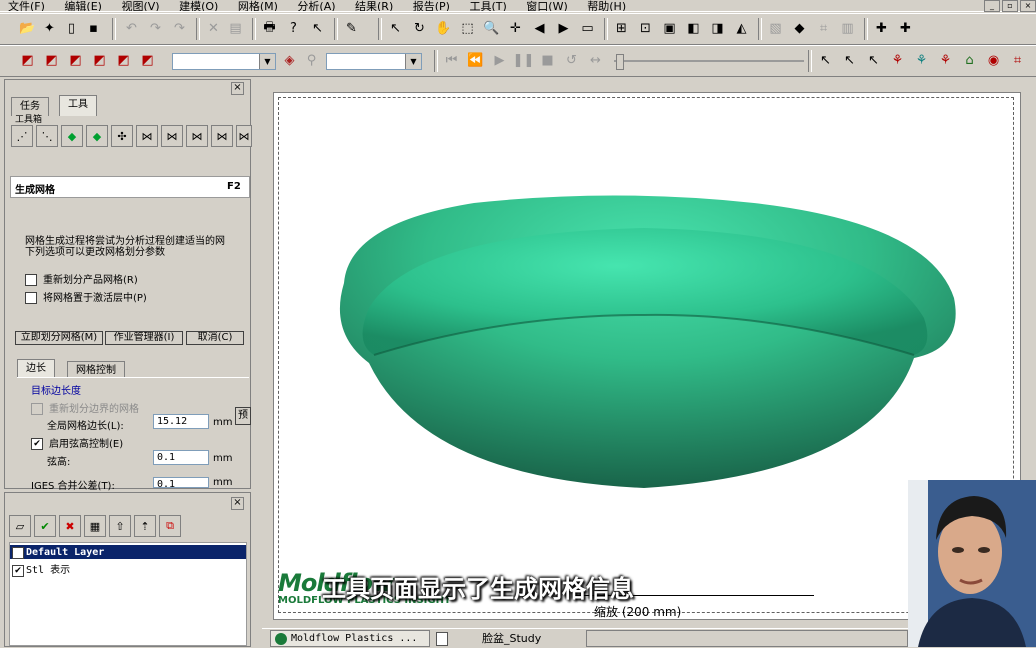  I want to click on iges-input: 0.1, so click(181, 482).